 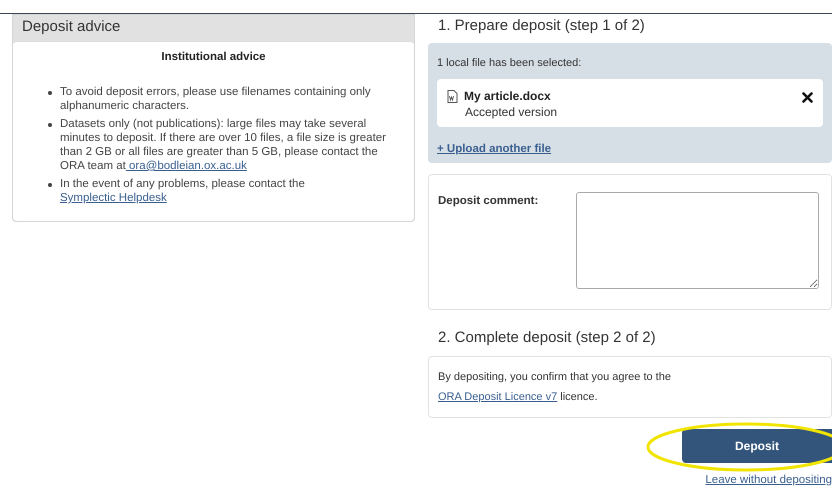 What do you see at coordinates (511, 112) in the screenshot?
I see `file-version: Accepted version` at bounding box center [511, 112].